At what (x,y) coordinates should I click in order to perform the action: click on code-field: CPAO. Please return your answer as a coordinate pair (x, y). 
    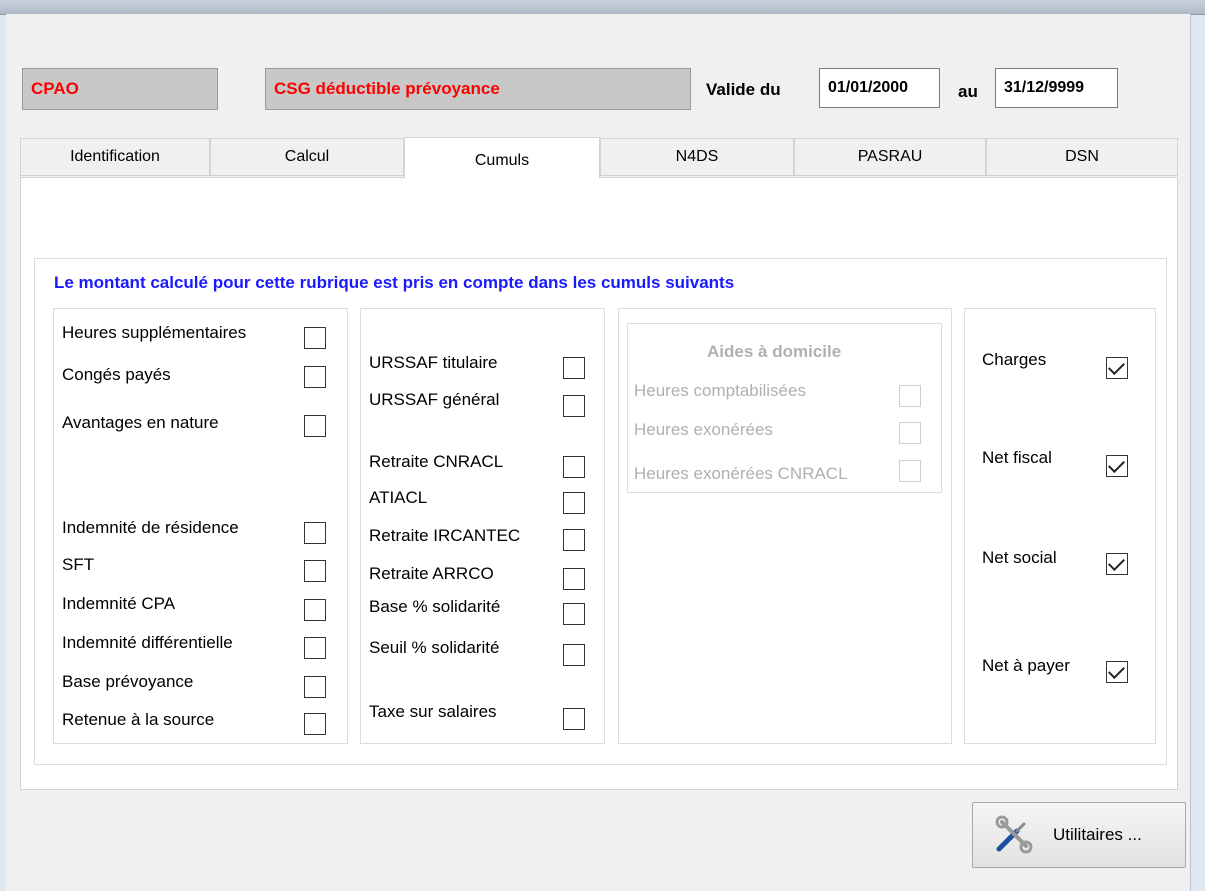
    Looking at the image, I should click on (120, 89).